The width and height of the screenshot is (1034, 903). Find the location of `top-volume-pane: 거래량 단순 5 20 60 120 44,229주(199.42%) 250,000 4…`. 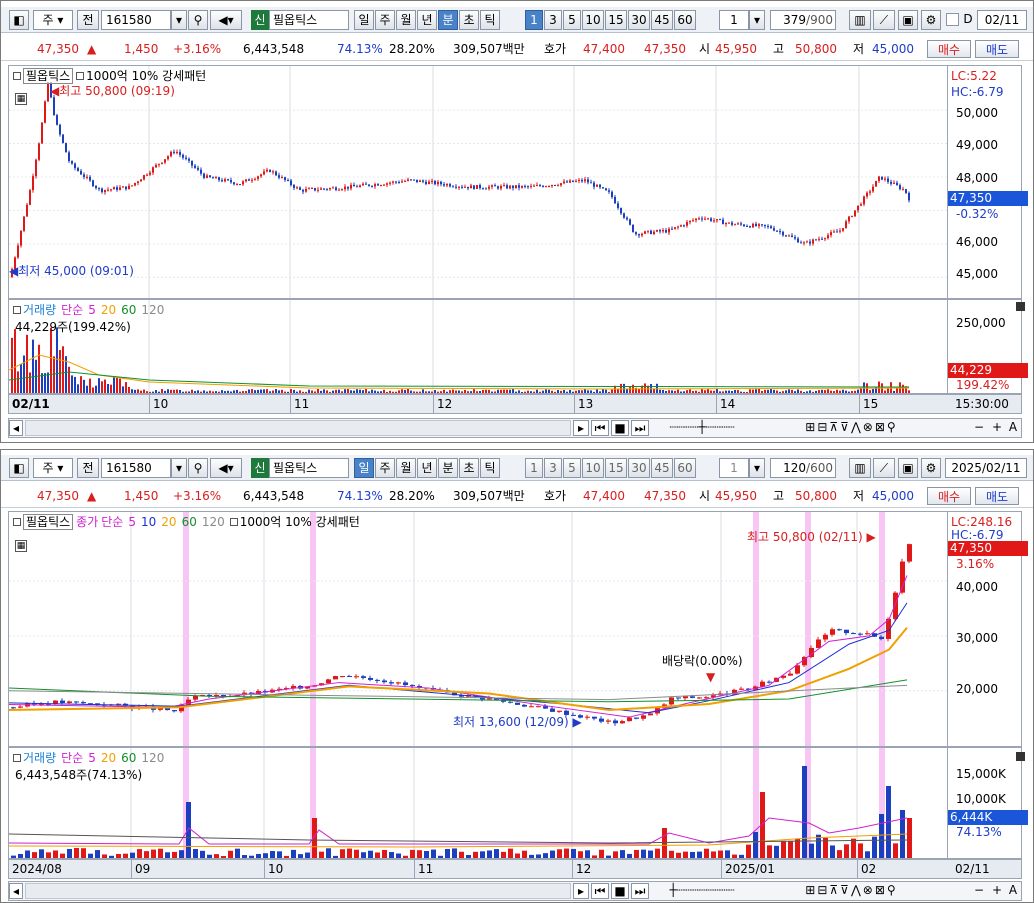

top-volume-pane: 거래량 단순 5 20 60 120 44,229주(199.42%) 250,000 4… is located at coordinates (518, 346).